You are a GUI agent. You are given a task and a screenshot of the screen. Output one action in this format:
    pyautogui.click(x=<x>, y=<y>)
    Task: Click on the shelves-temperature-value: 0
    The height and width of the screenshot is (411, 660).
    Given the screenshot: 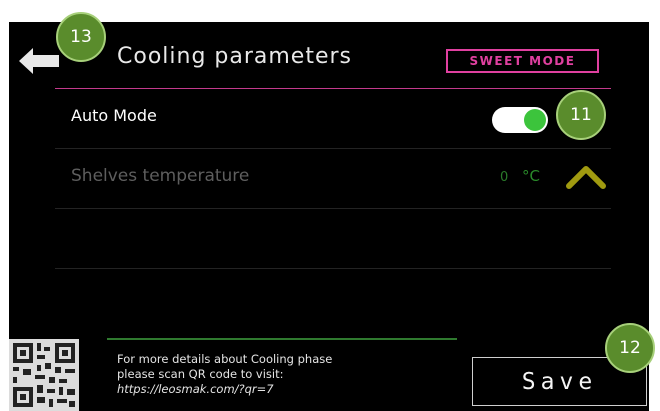 What is the action you would take?
    pyautogui.click(x=504, y=177)
    